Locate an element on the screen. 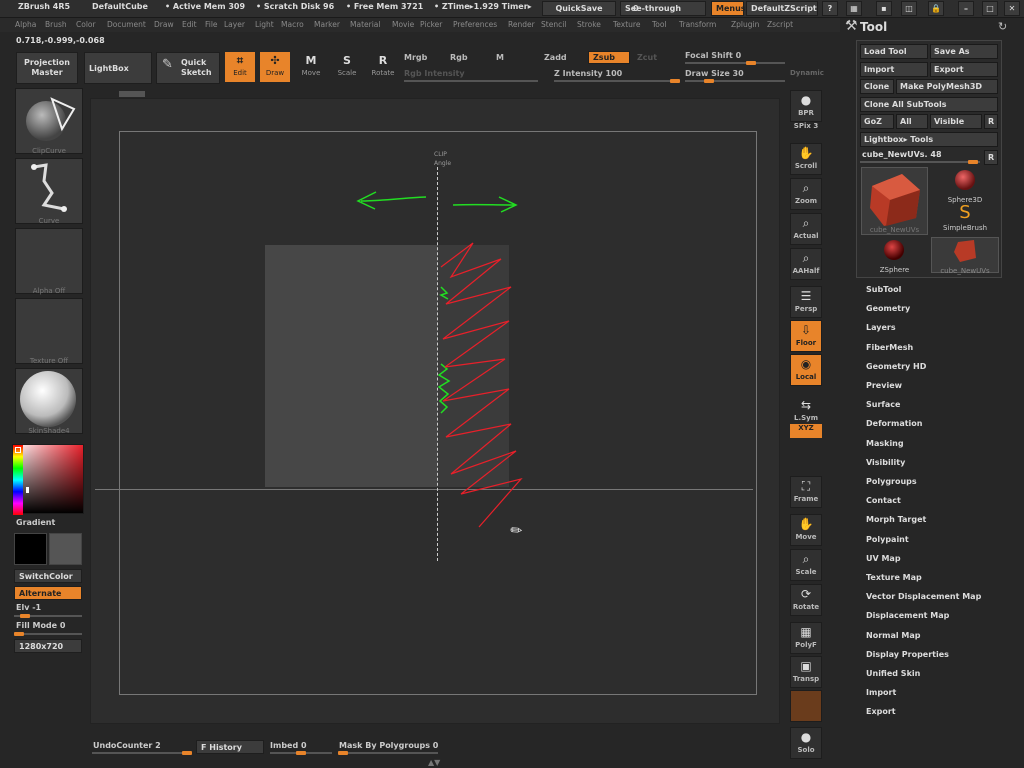  subpalette-visibility: Visibility is located at coordinates (885, 462).